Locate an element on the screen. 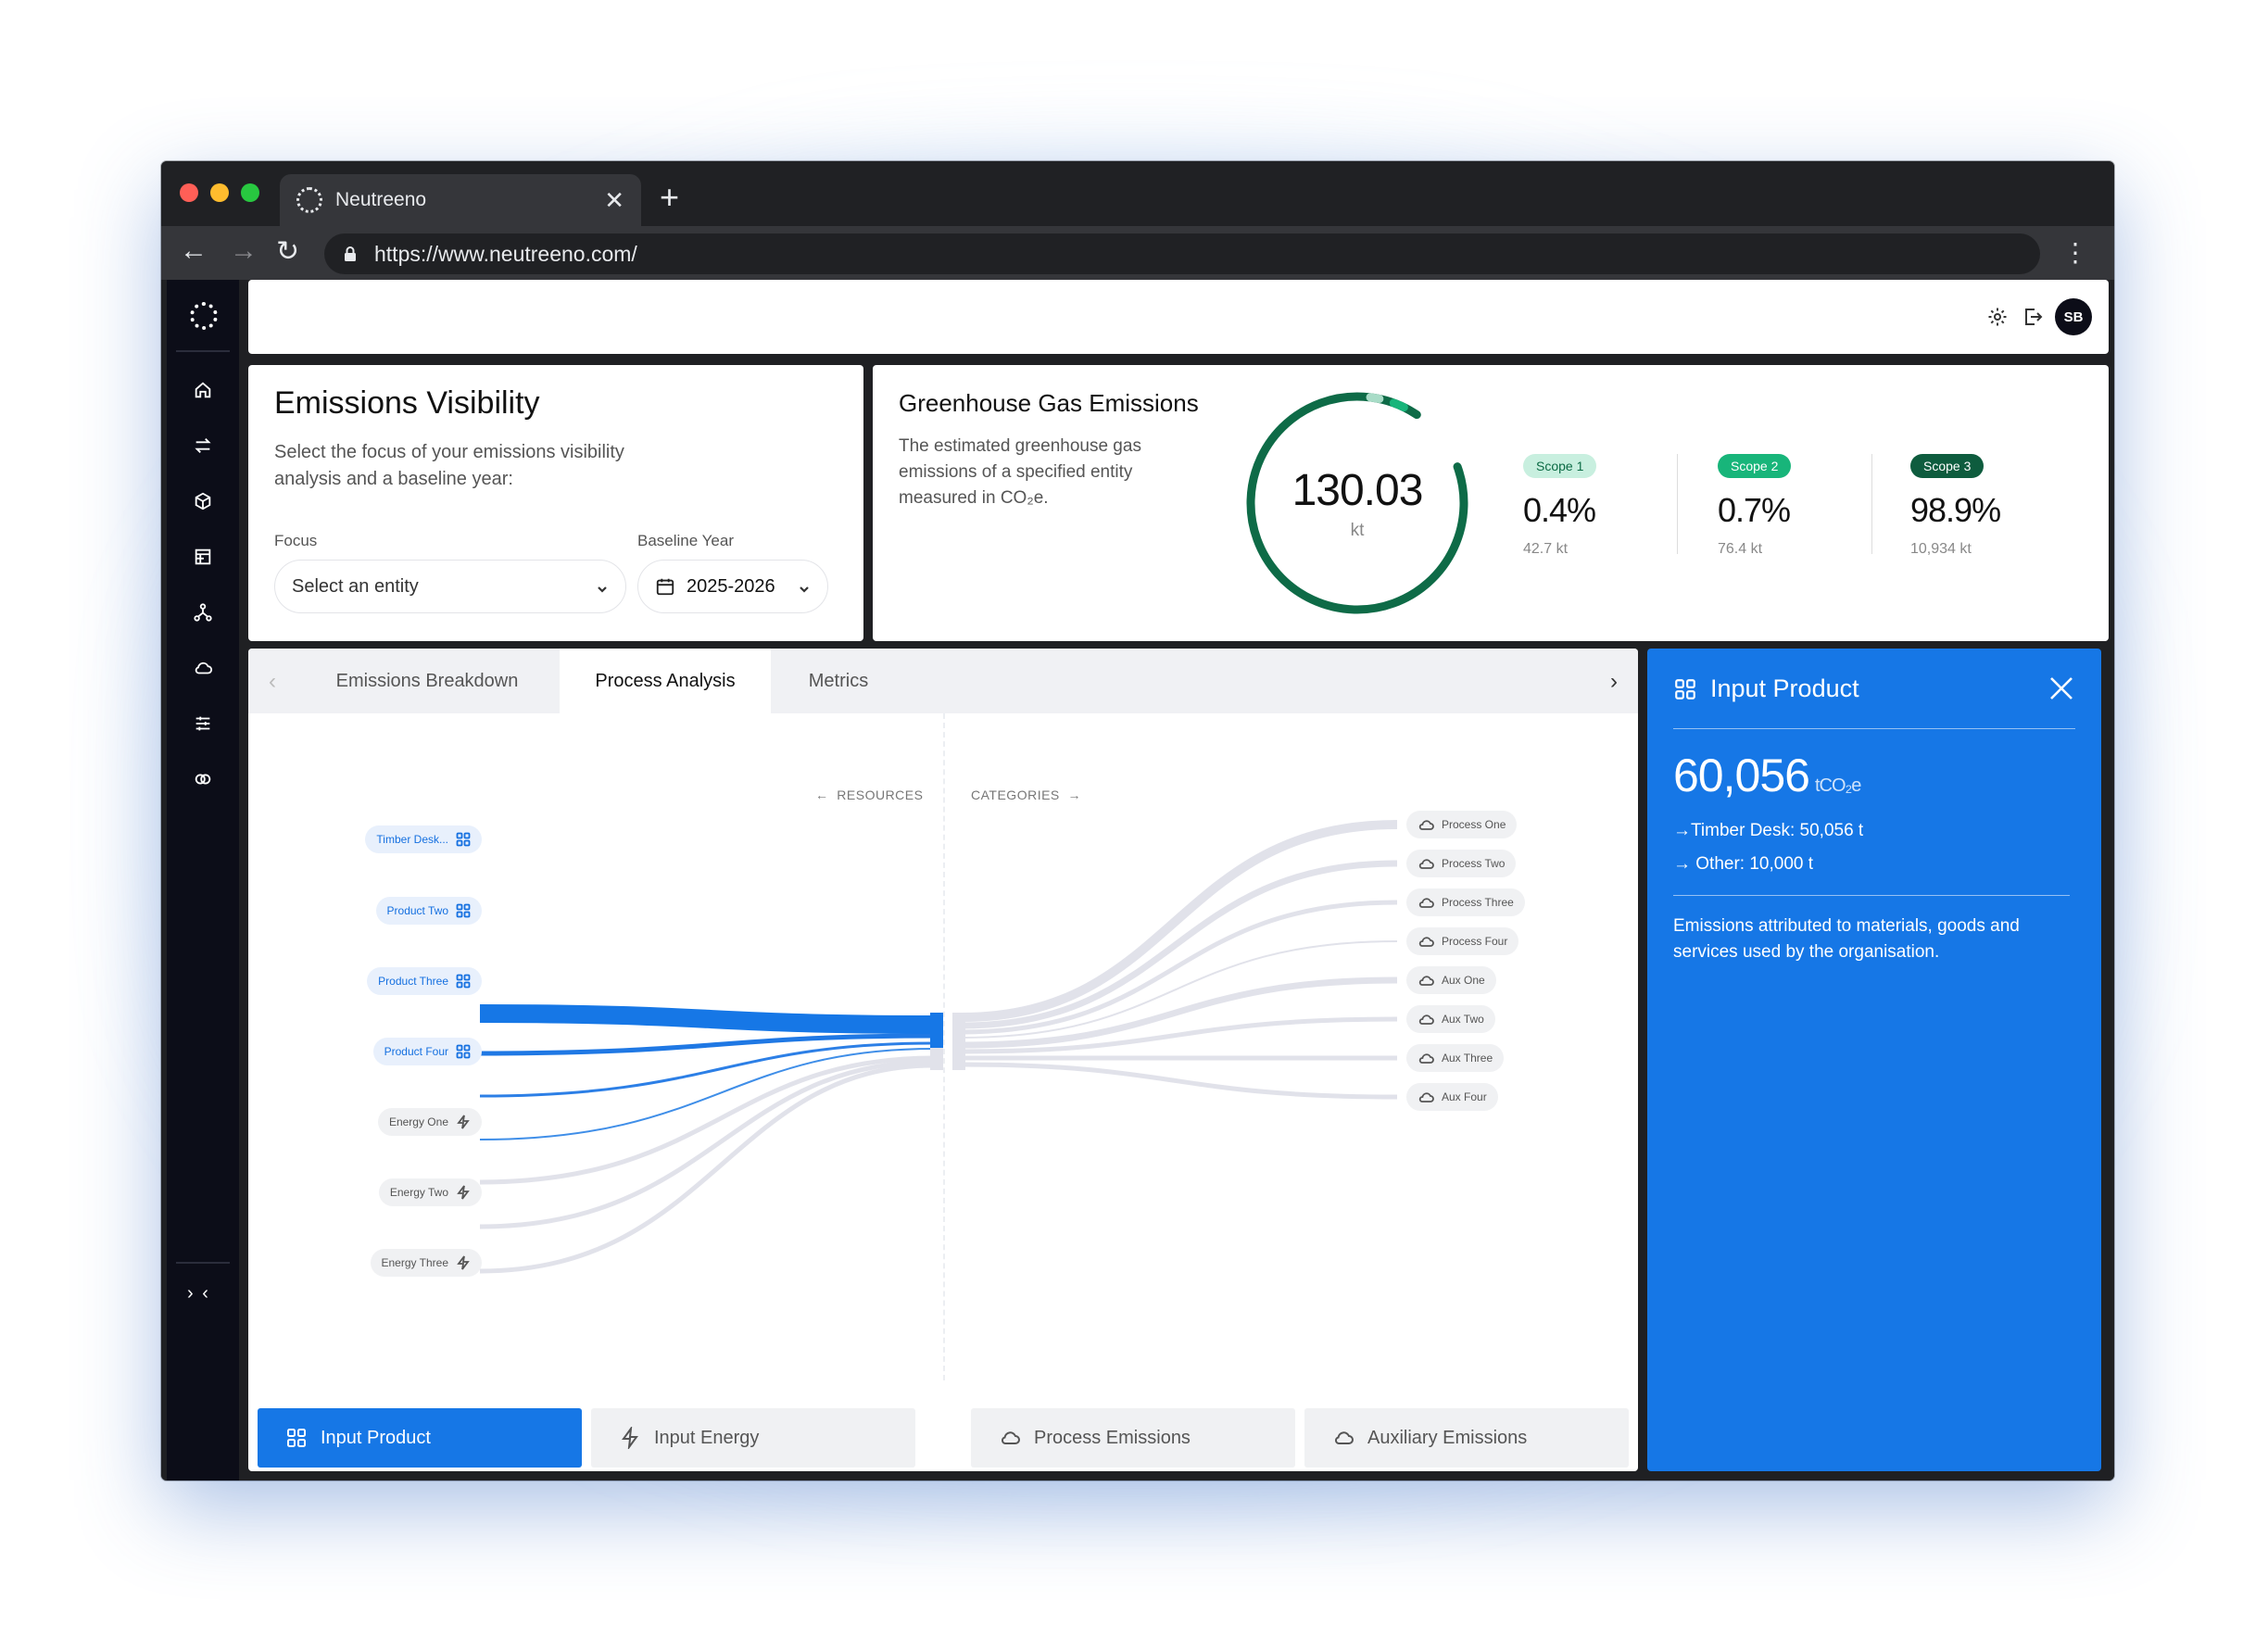 This screenshot has height=1638, width=2268. logo-icon is located at coordinates (204, 316).